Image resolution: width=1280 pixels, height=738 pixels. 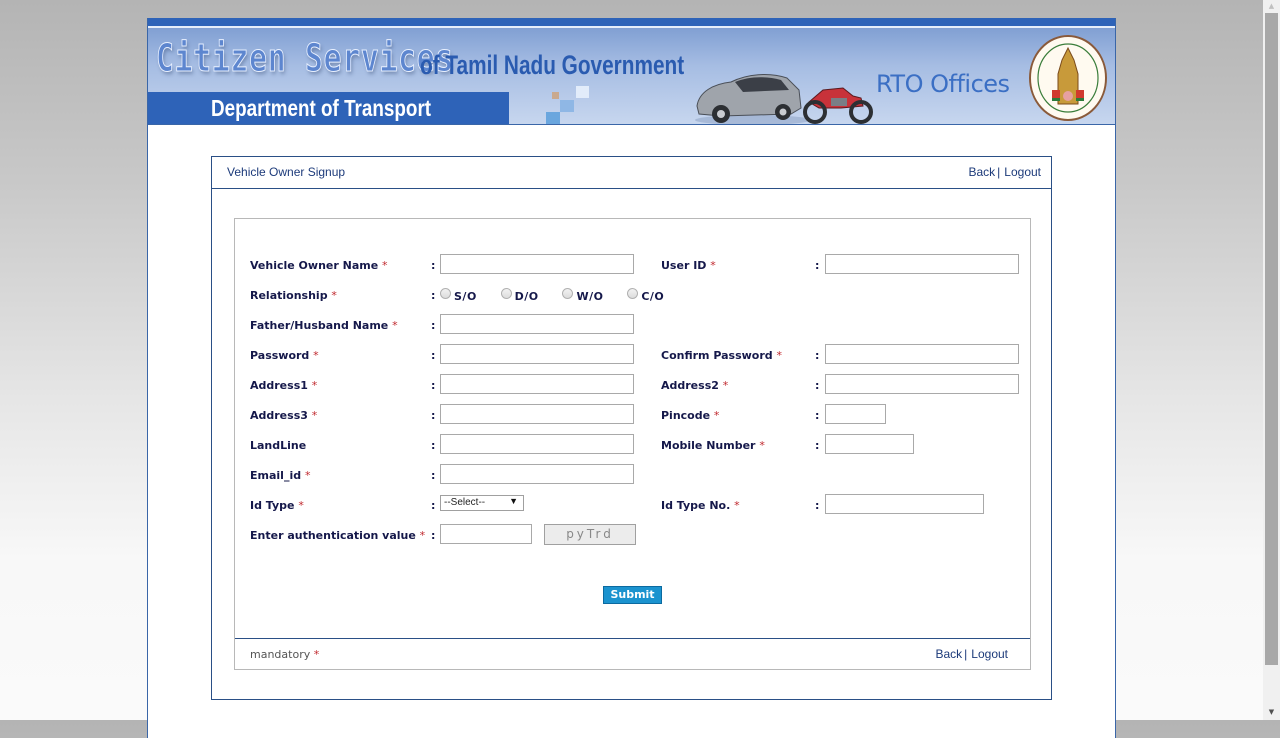 I want to click on form-row: Email_id * :, so click(x=632, y=475).